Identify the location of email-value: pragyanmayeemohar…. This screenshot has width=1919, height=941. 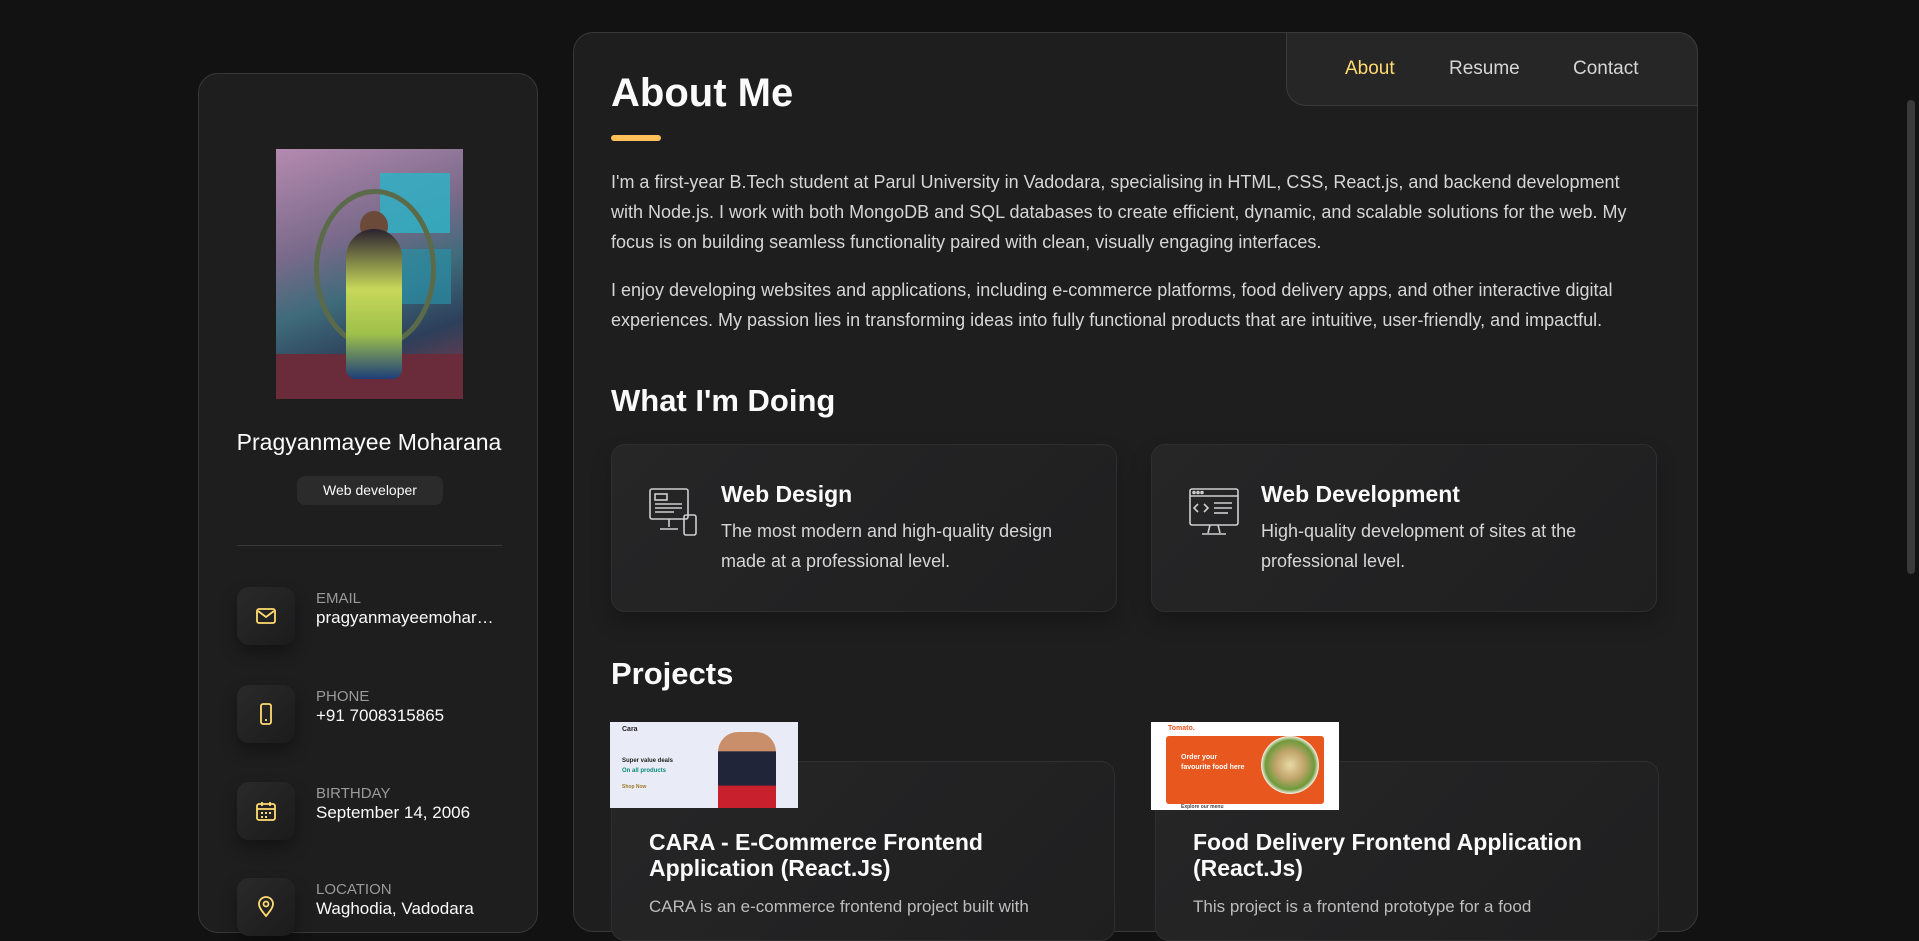
(411, 618).